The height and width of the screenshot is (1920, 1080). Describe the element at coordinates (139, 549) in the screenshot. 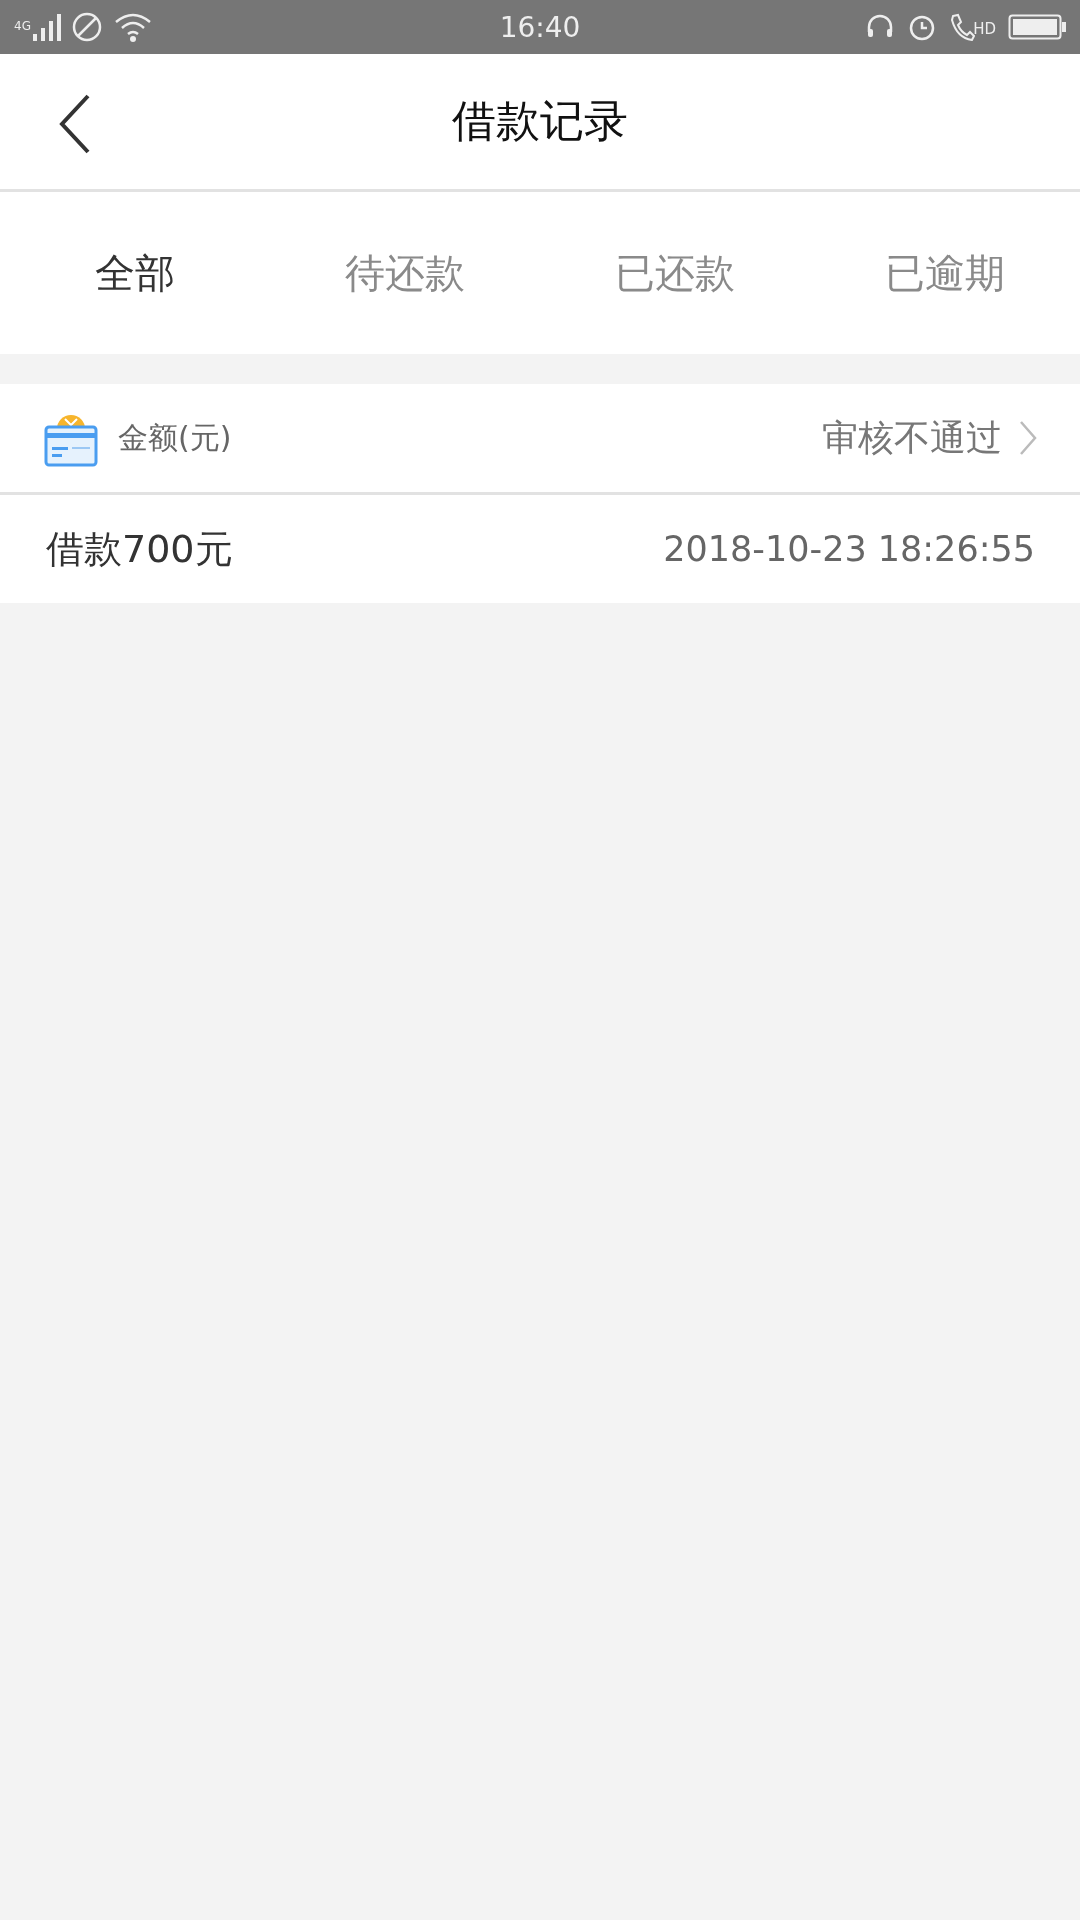

I see `record-title: 借款700元` at that location.